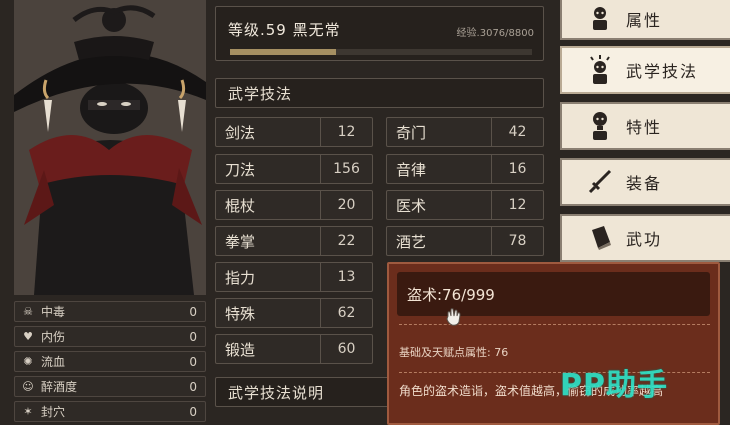 The width and height of the screenshot is (730, 425). What do you see at coordinates (53, 312) in the screenshot?
I see `status-label: 中毒` at bounding box center [53, 312].